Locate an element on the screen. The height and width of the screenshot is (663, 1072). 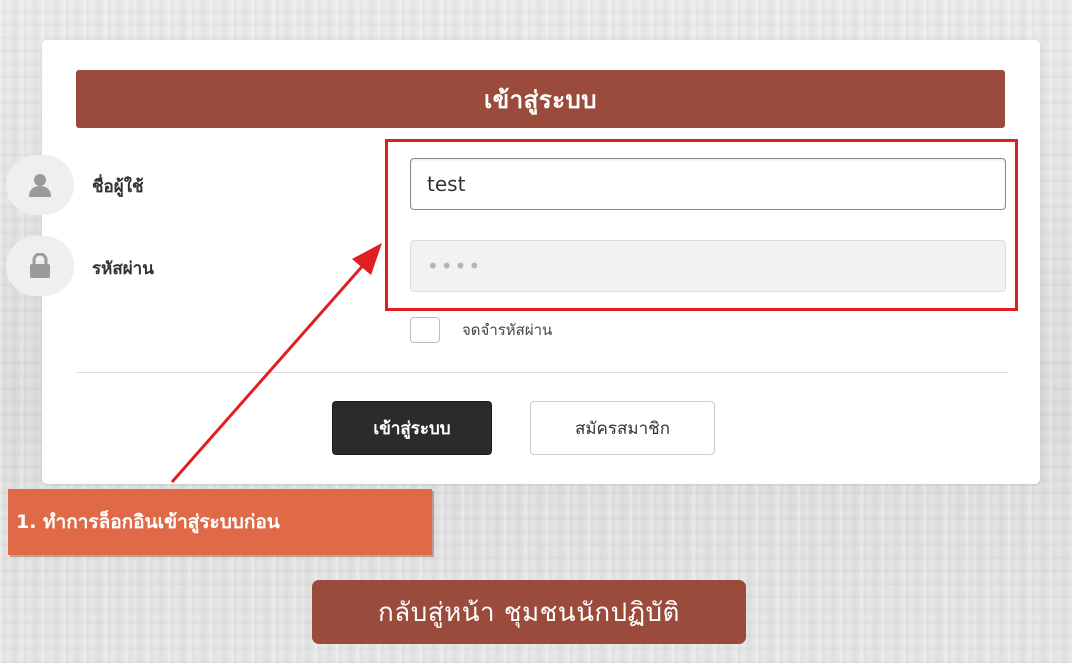
back-to-community-button: กลับสู่หน้า ชุมชนนักปฏิบัติ is located at coordinates (529, 612).